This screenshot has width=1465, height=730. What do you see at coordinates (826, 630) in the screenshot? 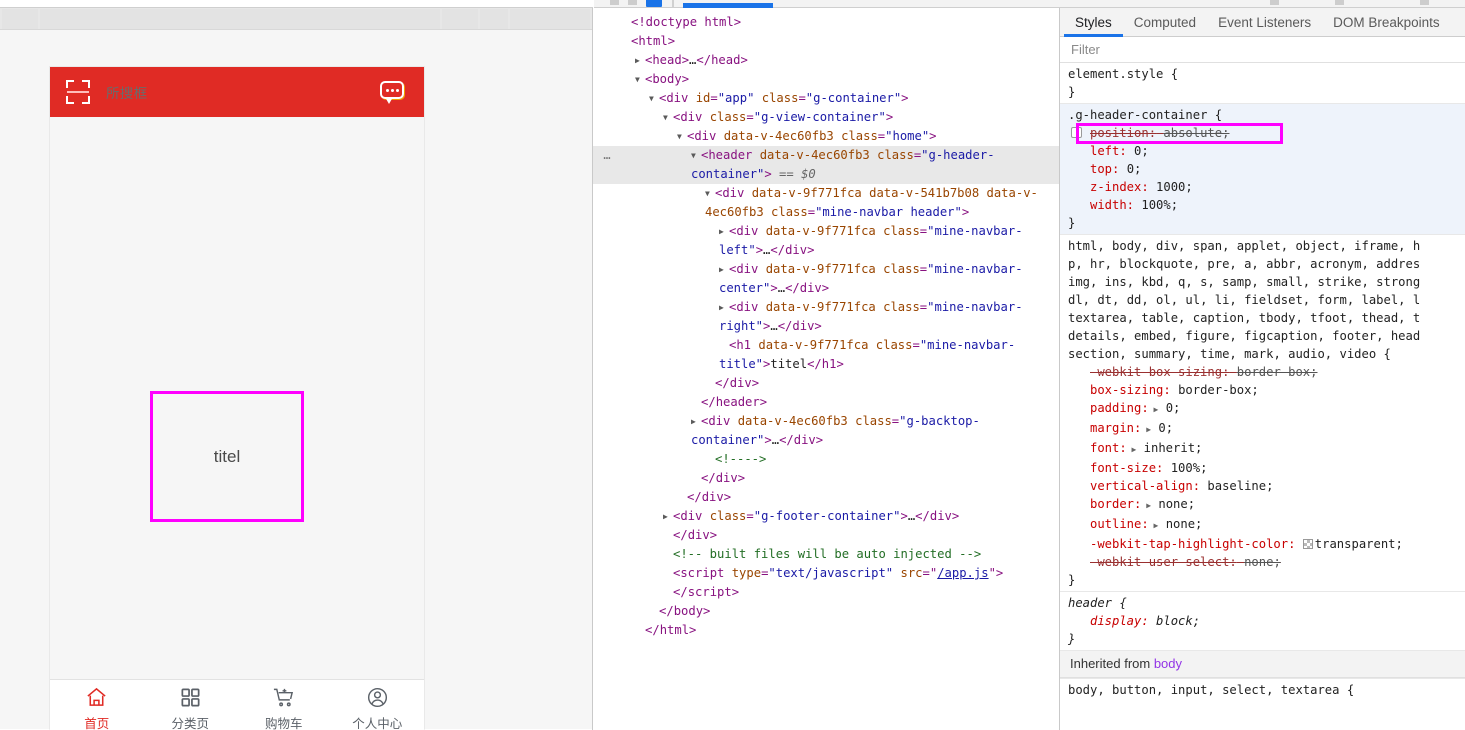
I see `dom-node-row: </html>` at bounding box center [826, 630].